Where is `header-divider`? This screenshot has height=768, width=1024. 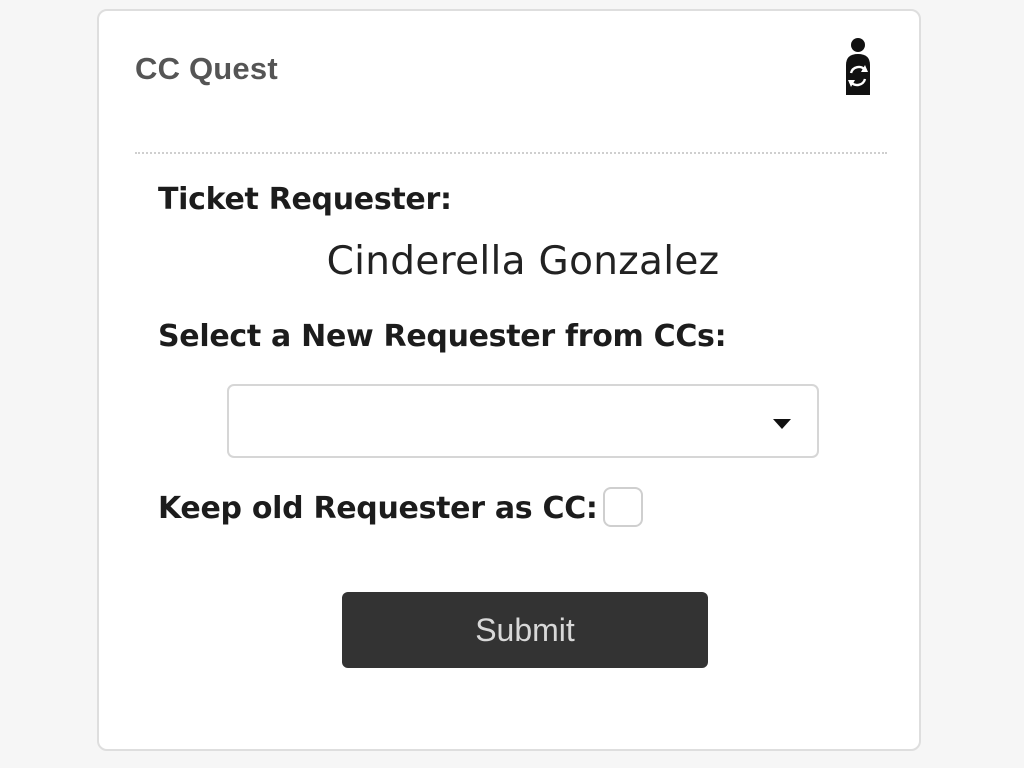 header-divider is located at coordinates (511, 153).